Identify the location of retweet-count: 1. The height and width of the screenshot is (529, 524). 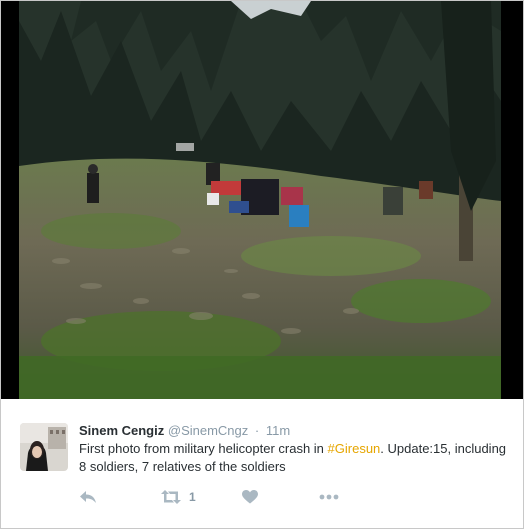
(192, 497).